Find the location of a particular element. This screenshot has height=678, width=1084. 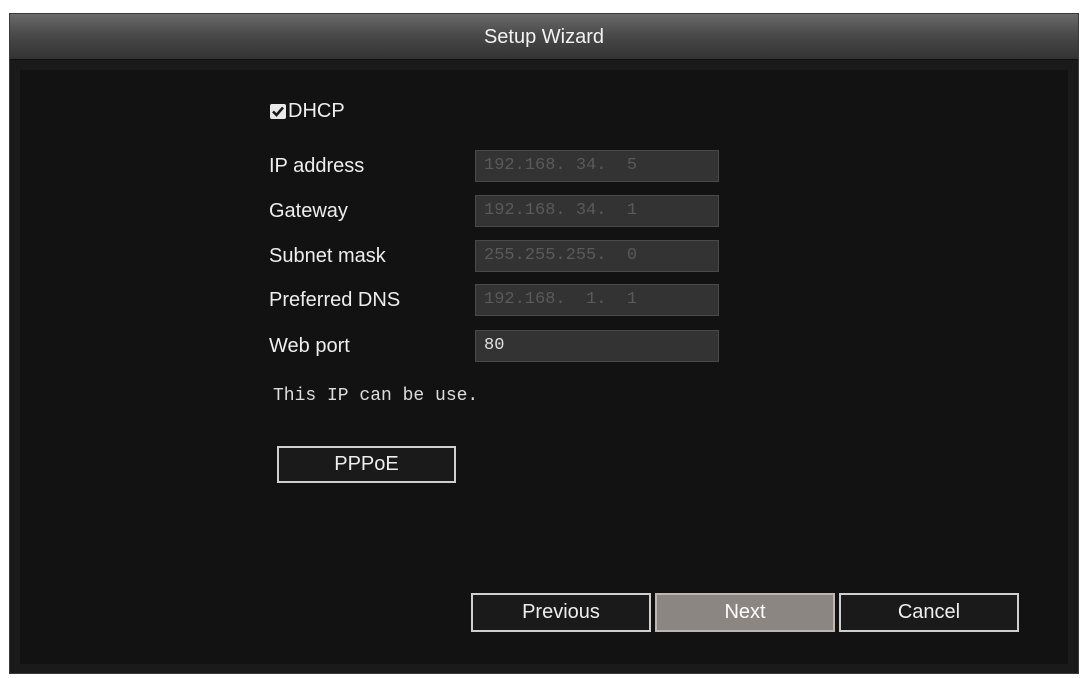

title-bar: Setup Wizard is located at coordinates (544, 37).